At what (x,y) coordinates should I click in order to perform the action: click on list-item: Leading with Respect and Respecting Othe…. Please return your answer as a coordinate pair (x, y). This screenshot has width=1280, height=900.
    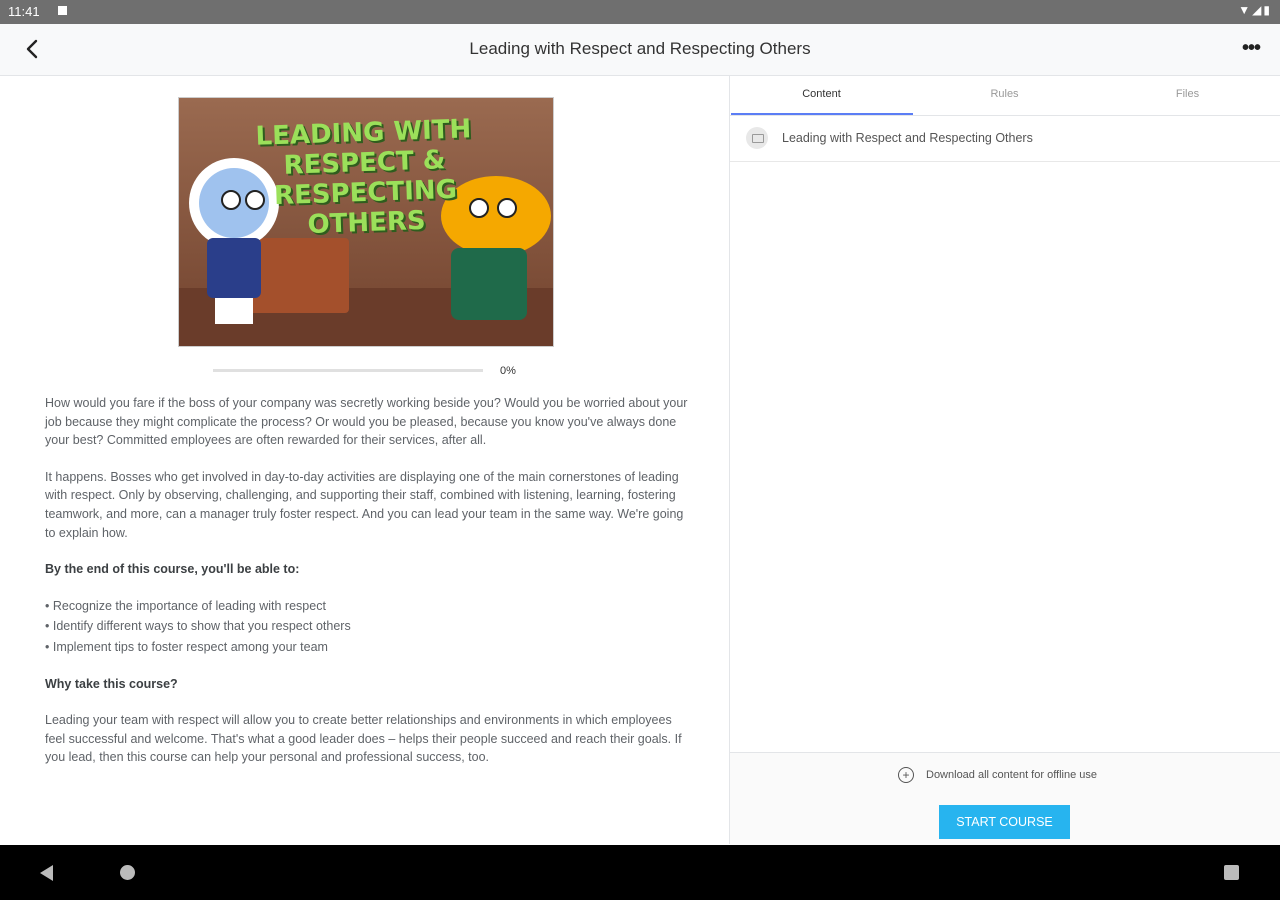
    Looking at the image, I should click on (1005, 139).